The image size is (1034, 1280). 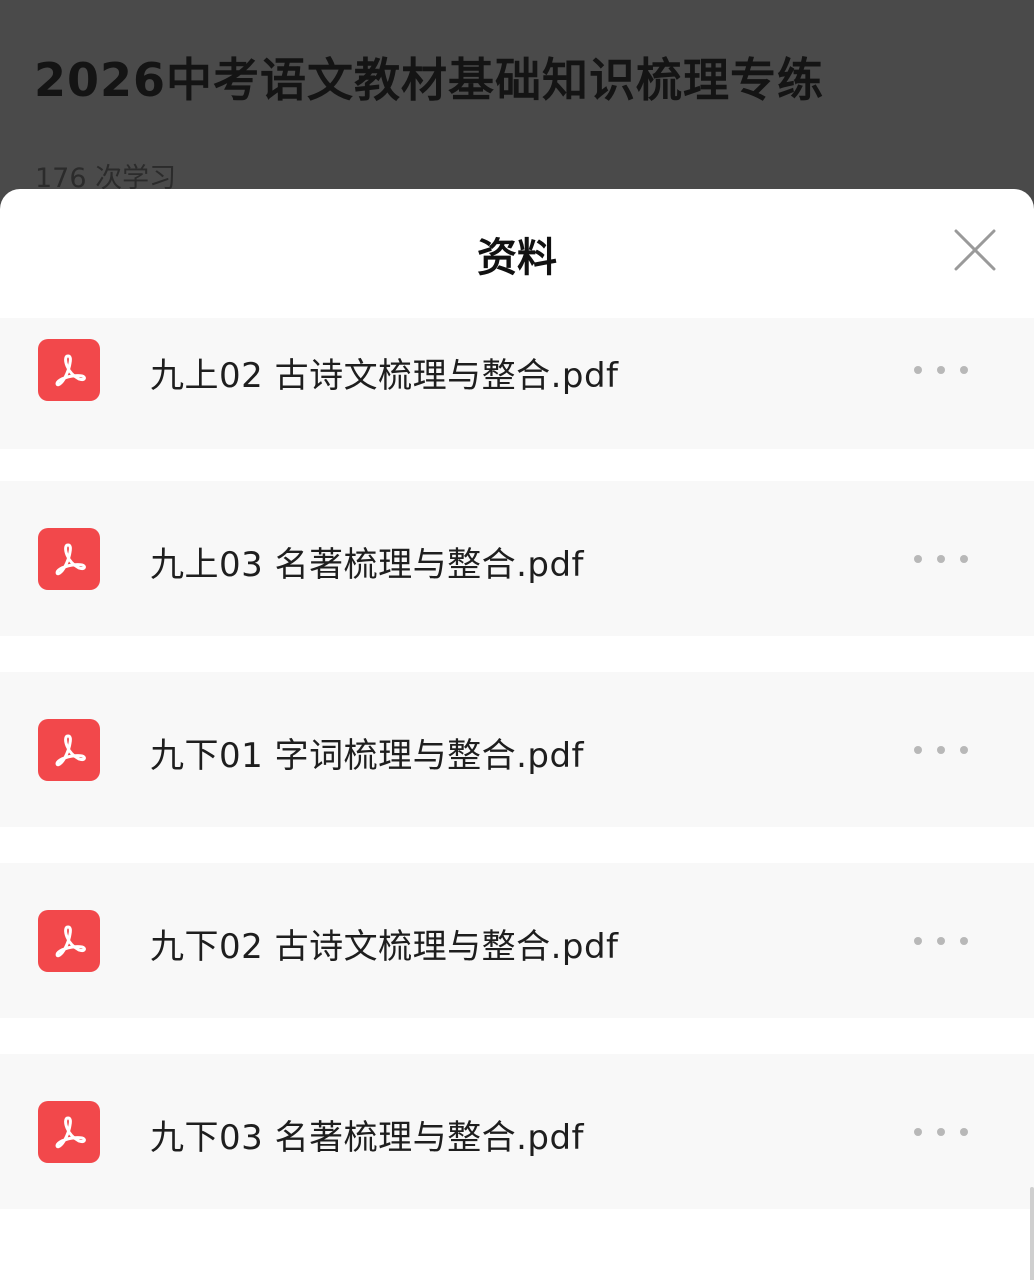 What do you see at coordinates (367, 565) in the screenshot?
I see `file-name: 九上03 名著梳理与整合.pdf` at bounding box center [367, 565].